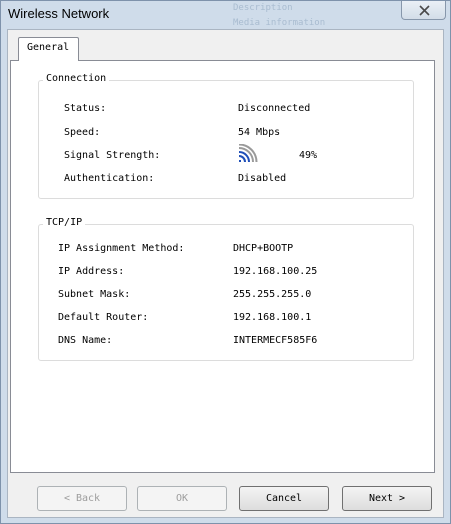 This screenshot has width=451, height=524. Describe the element at coordinates (275, 340) in the screenshot. I see `dns-name-value: INTERMECF585F6` at that location.